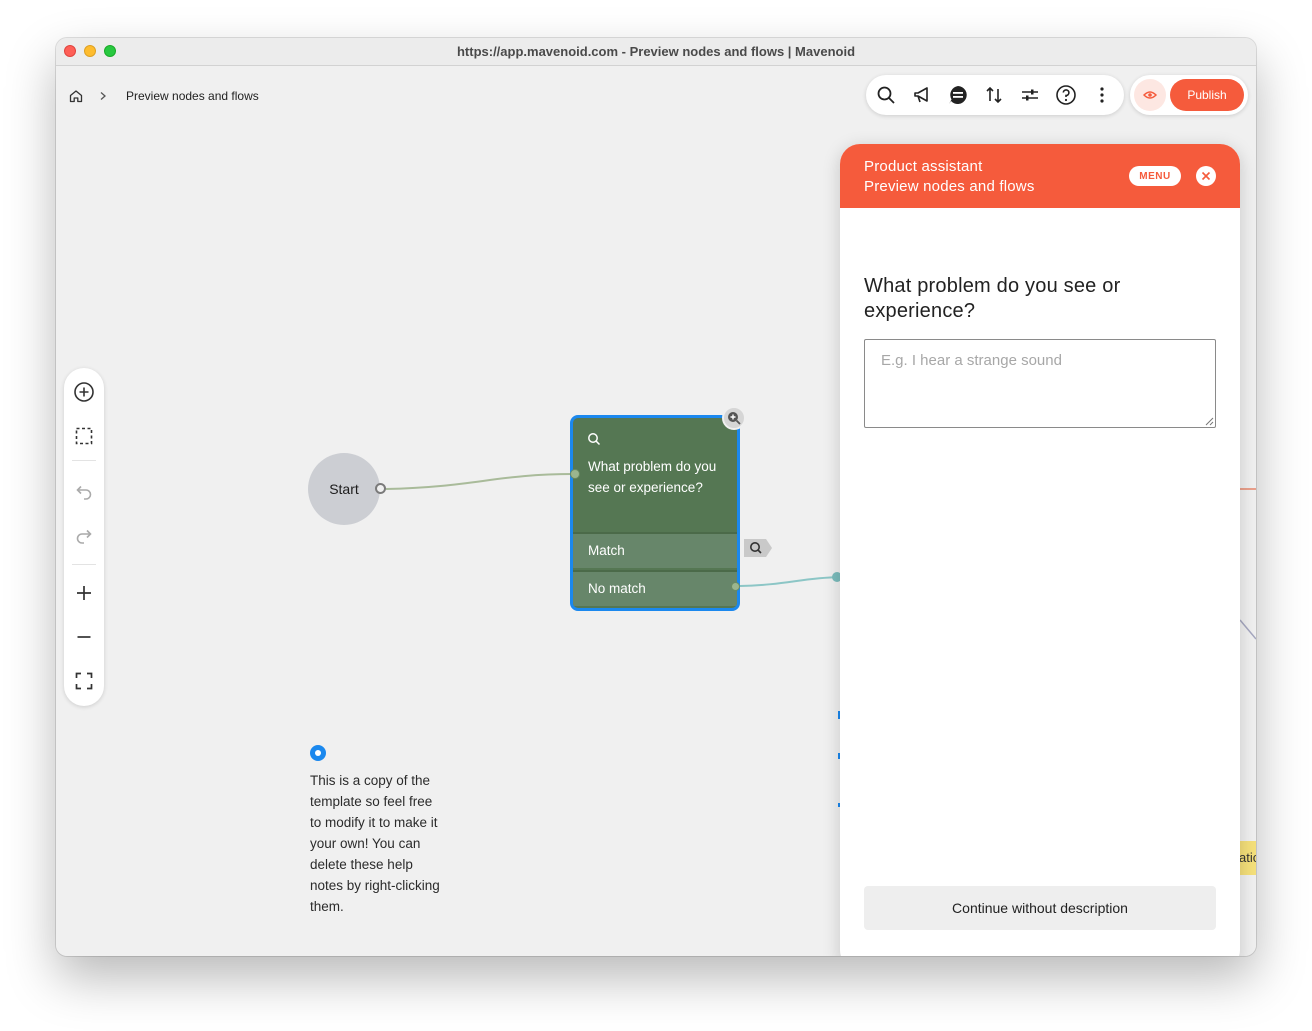 This screenshot has height=1031, width=1312. What do you see at coordinates (575, 474) in the screenshot?
I see `question-input-port` at bounding box center [575, 474].